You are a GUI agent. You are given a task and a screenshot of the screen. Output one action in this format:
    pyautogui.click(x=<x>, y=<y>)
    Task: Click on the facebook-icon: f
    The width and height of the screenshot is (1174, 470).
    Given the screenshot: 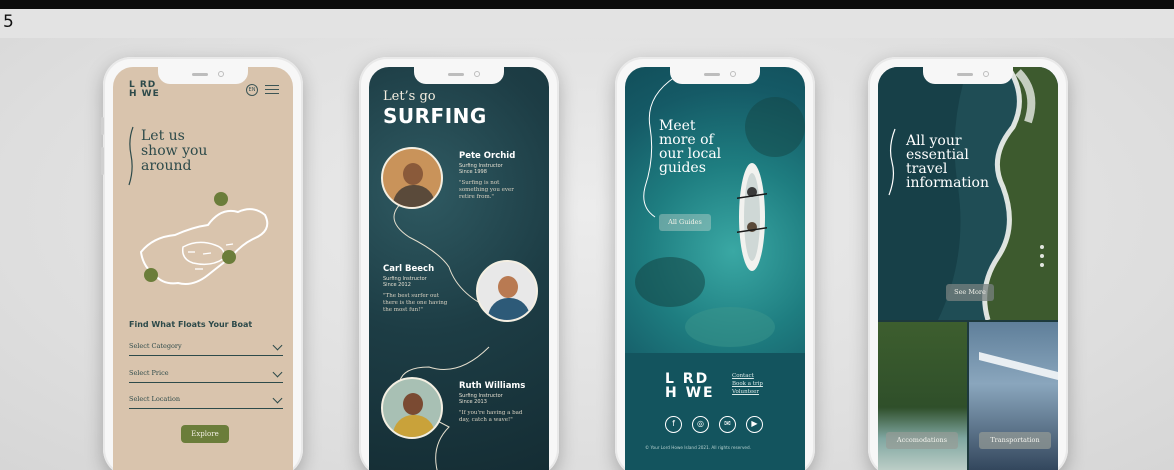 What is the action you would take?
    pyautogui.click(x=673, y=424)
    